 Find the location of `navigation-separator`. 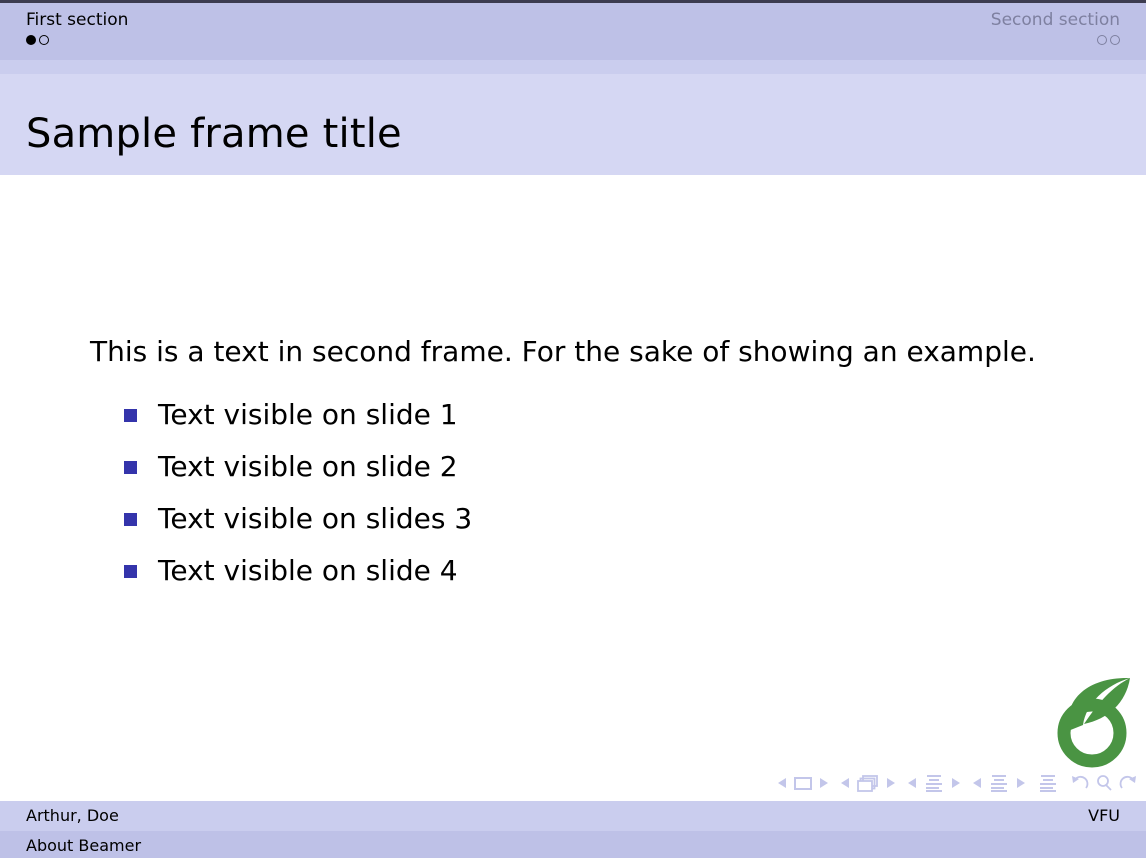

navigation-separator is located at coordinates (573, 67).